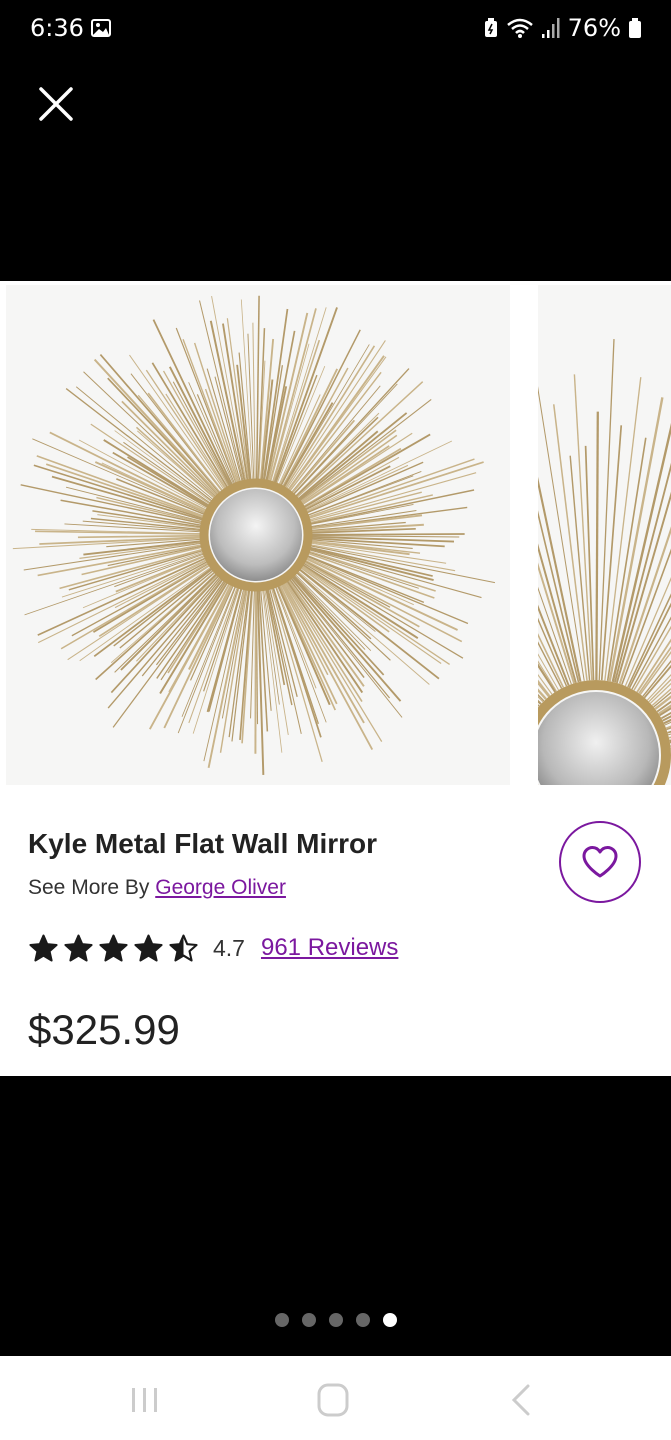  I want to click on reviews-link: 961 Reviews, so click(329, 948).